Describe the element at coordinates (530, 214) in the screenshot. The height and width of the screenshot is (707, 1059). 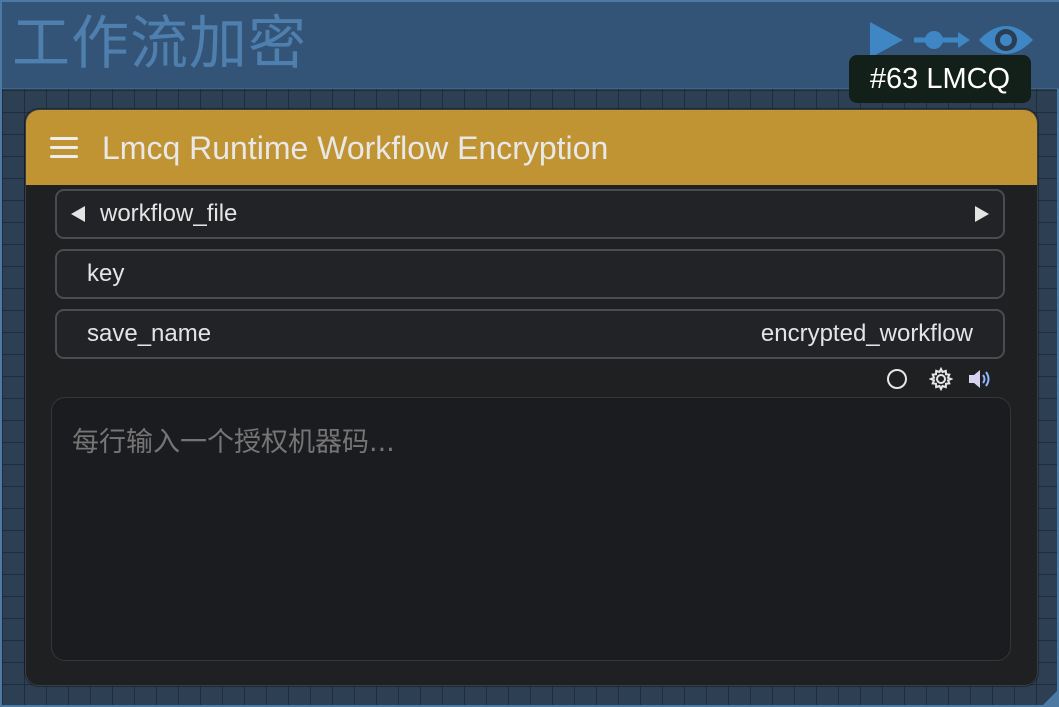
I see `workflow-file-combo: workflow_file` at that location.